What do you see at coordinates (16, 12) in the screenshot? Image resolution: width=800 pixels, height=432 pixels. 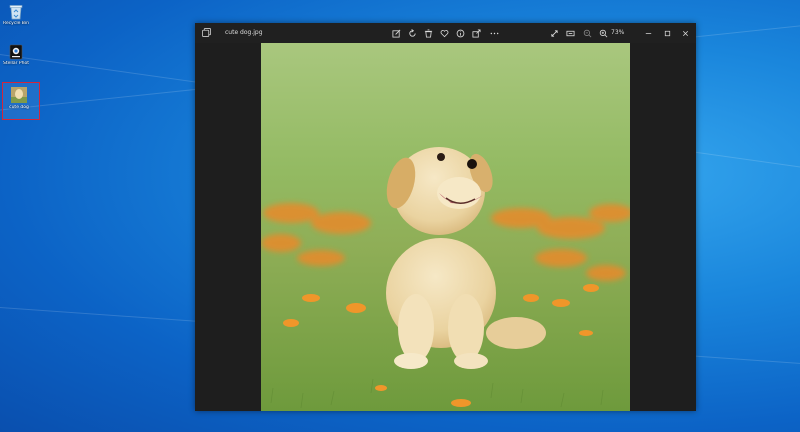 I see `recycle-bin-icon` at bounding box center [16, 12].